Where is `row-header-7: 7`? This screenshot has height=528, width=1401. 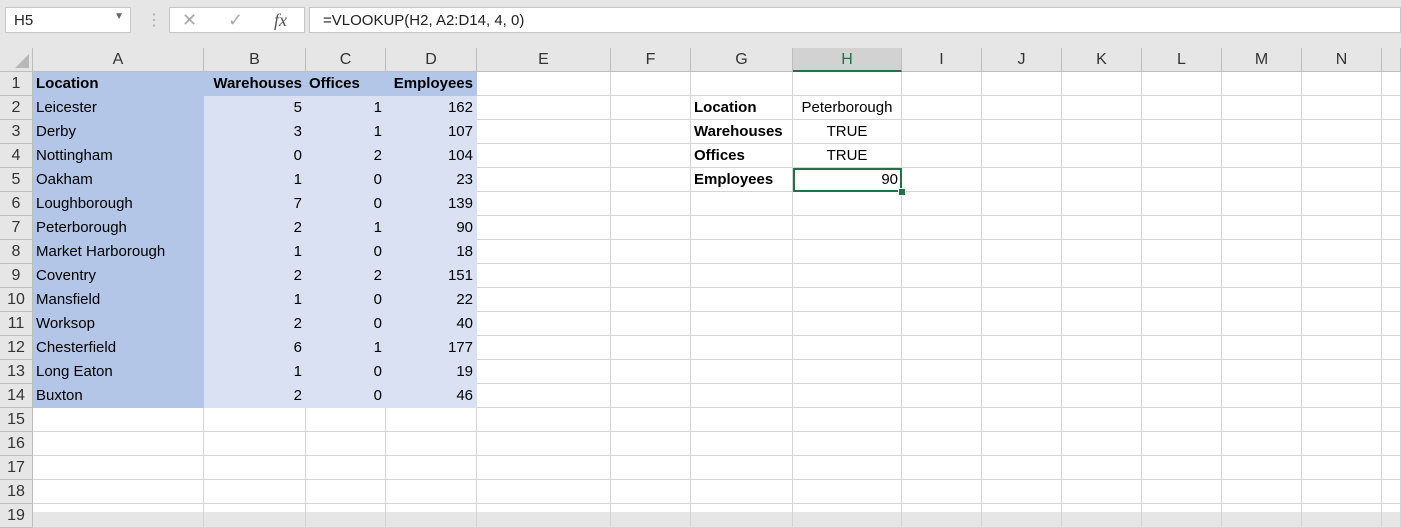
row-header-7: 7 is located at coordinates (16, 228).